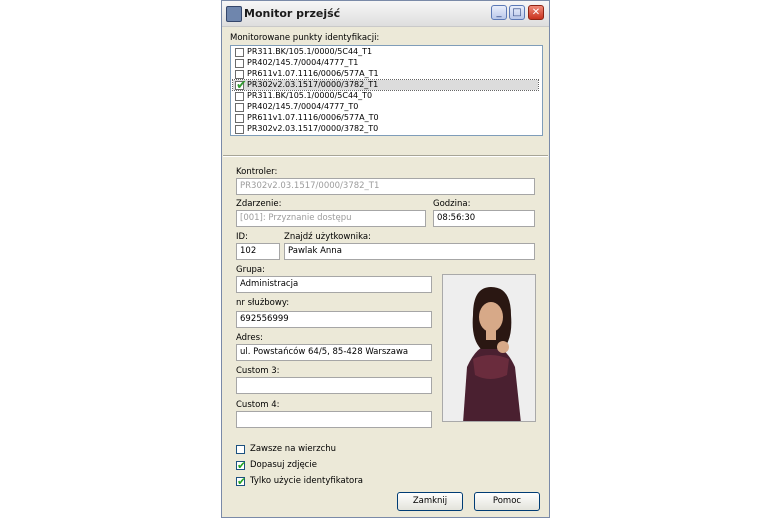  I want to click on godzina-field: 08:56:30, so click(484, 218).